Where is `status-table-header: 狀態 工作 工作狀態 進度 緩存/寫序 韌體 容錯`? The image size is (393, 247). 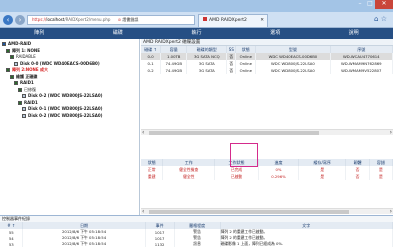
status-table-header: 狀態 工作 工作狀態 進度 緩存/寫序 韌體 容錯 is located at coordinates (267, 162).